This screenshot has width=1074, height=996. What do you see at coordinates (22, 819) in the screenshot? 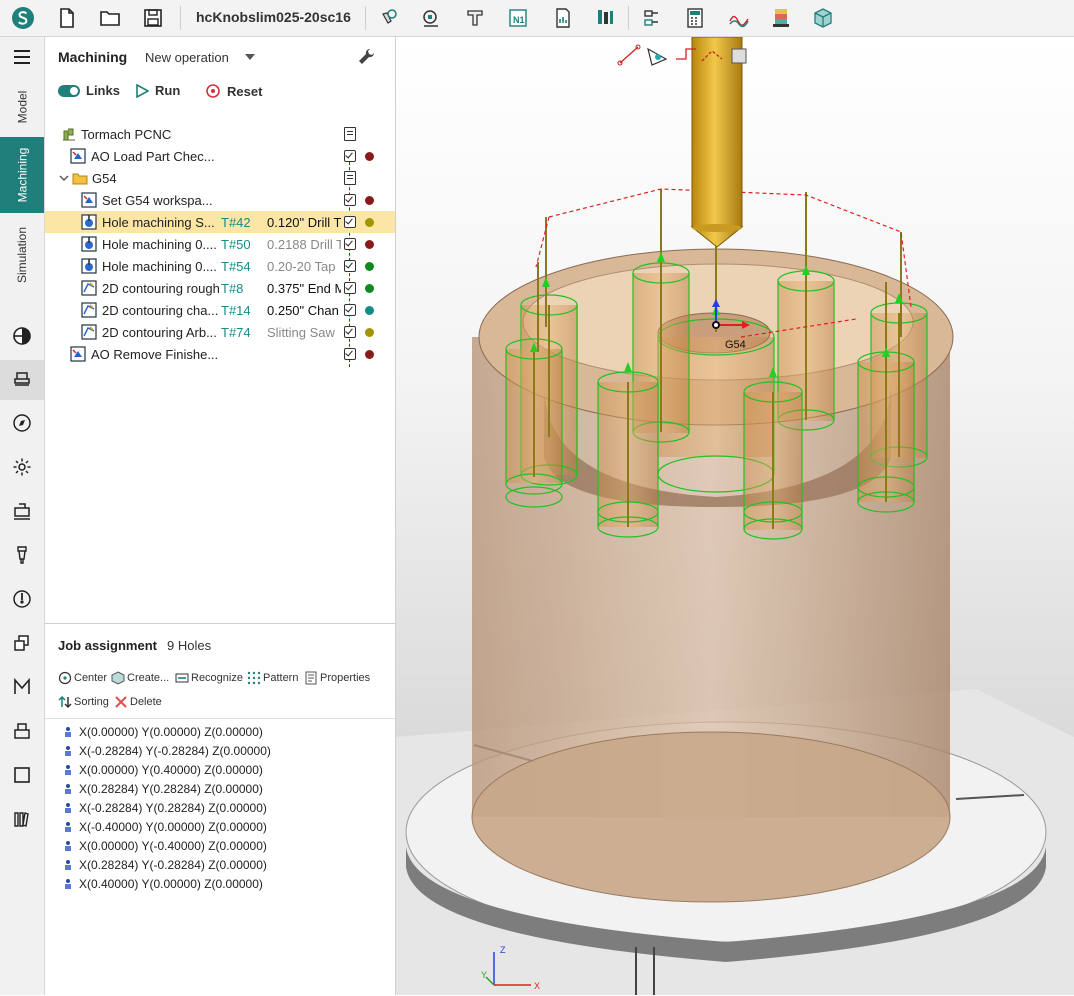
I see `library-icon` at bounding box center [22, 819].